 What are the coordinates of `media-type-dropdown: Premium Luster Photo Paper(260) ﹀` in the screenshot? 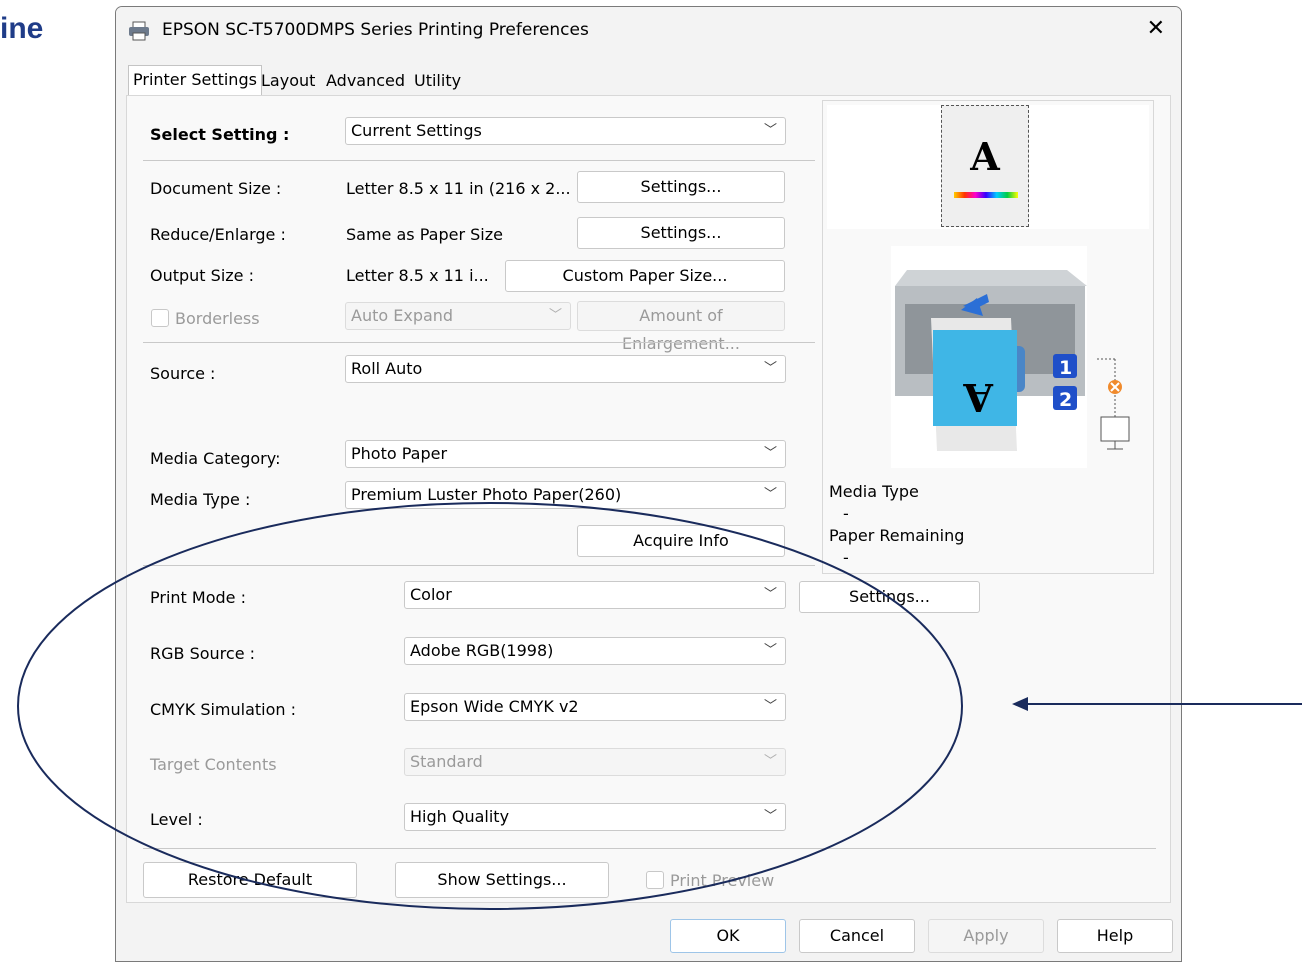 It's located at (565, 495).